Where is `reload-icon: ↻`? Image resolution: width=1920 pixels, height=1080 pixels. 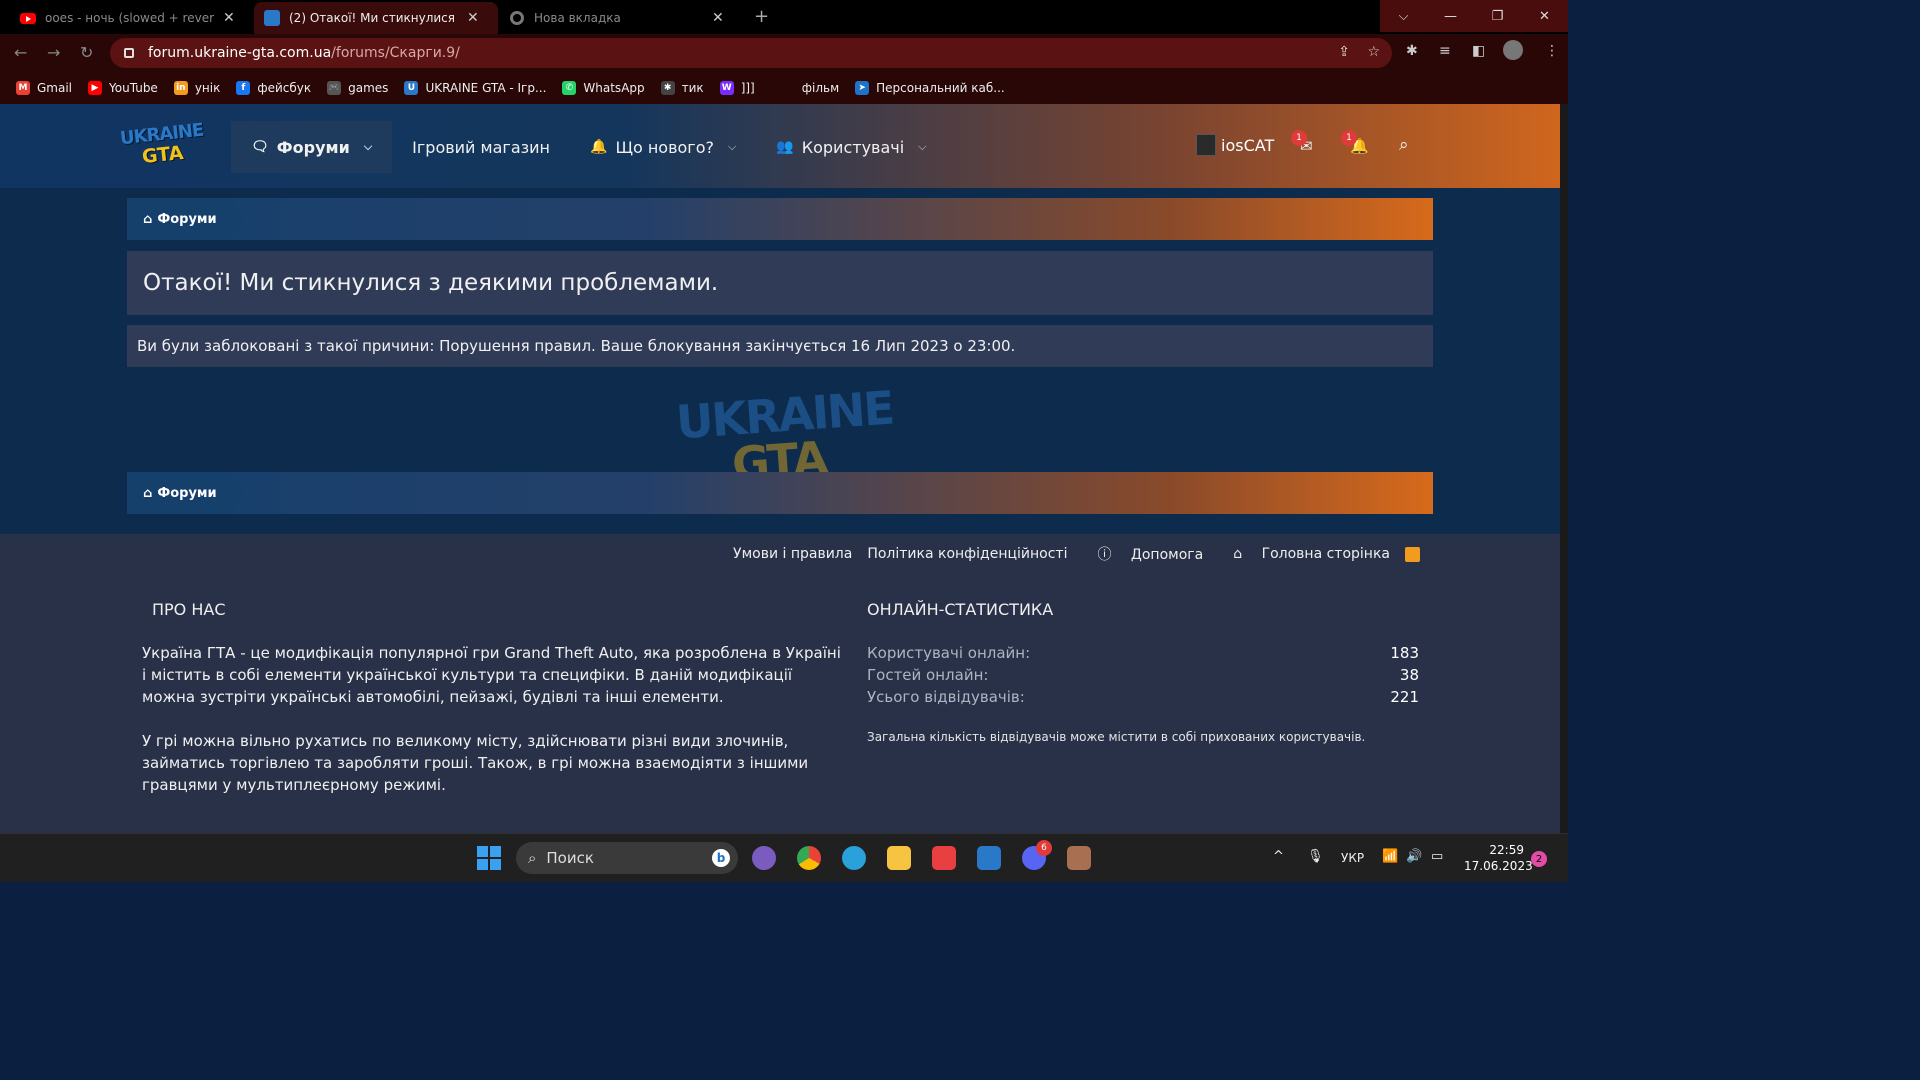 reload-icon: ↻ is located at coordinates (86, 52).